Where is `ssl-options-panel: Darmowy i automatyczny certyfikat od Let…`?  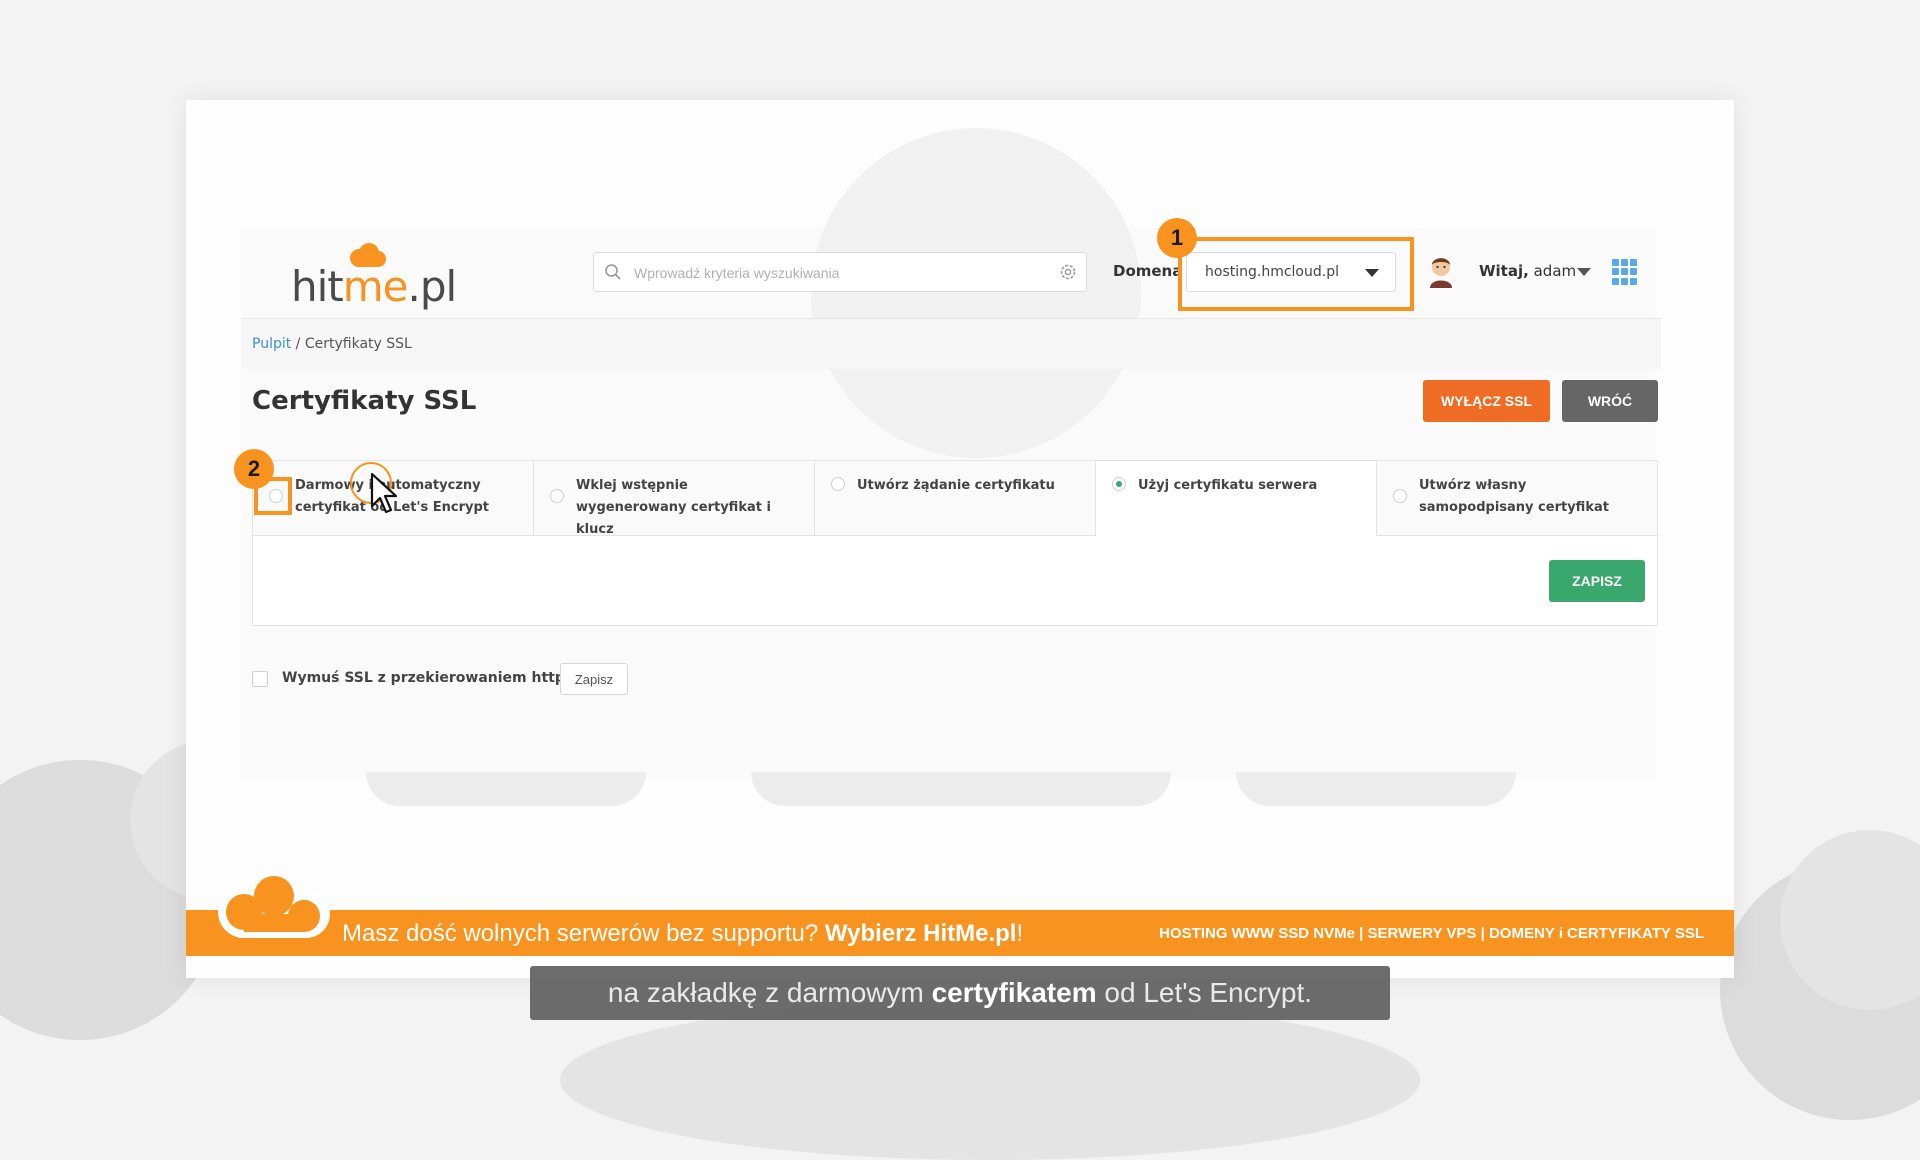 ssl-options-panel: Darmowy i automatyczny certyfikat od Let… is located at coordinates (955, 543).